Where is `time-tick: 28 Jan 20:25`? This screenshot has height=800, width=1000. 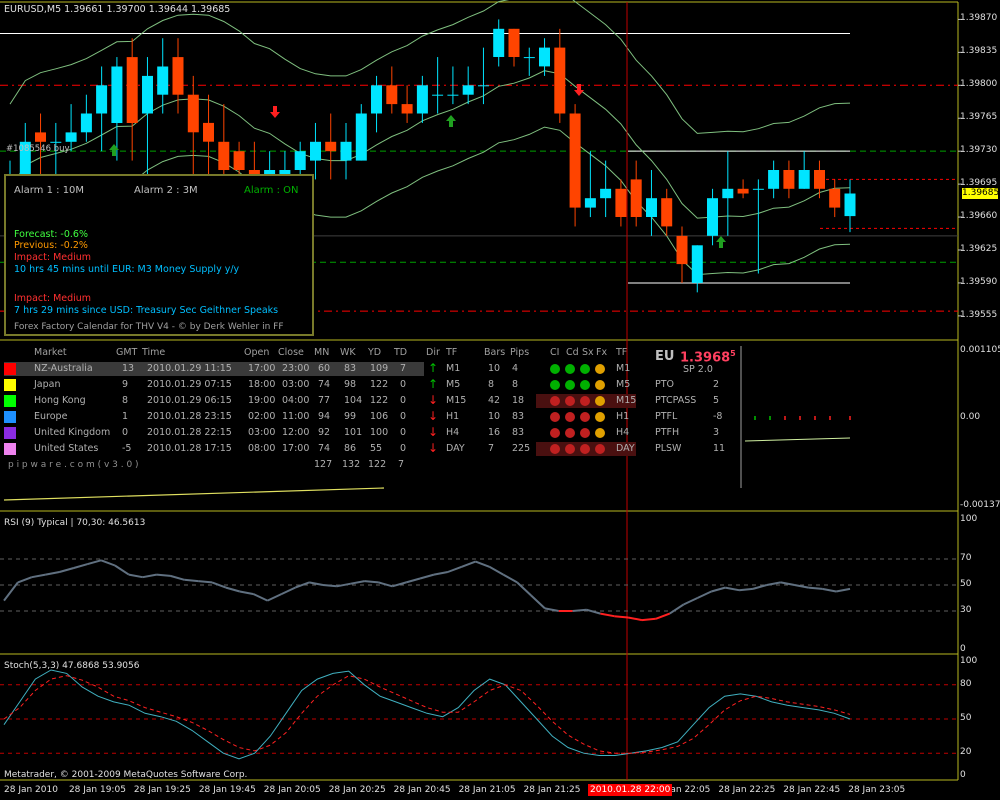
time-tick: 28 Jan 20:25 is located at coordinates (357, 790).